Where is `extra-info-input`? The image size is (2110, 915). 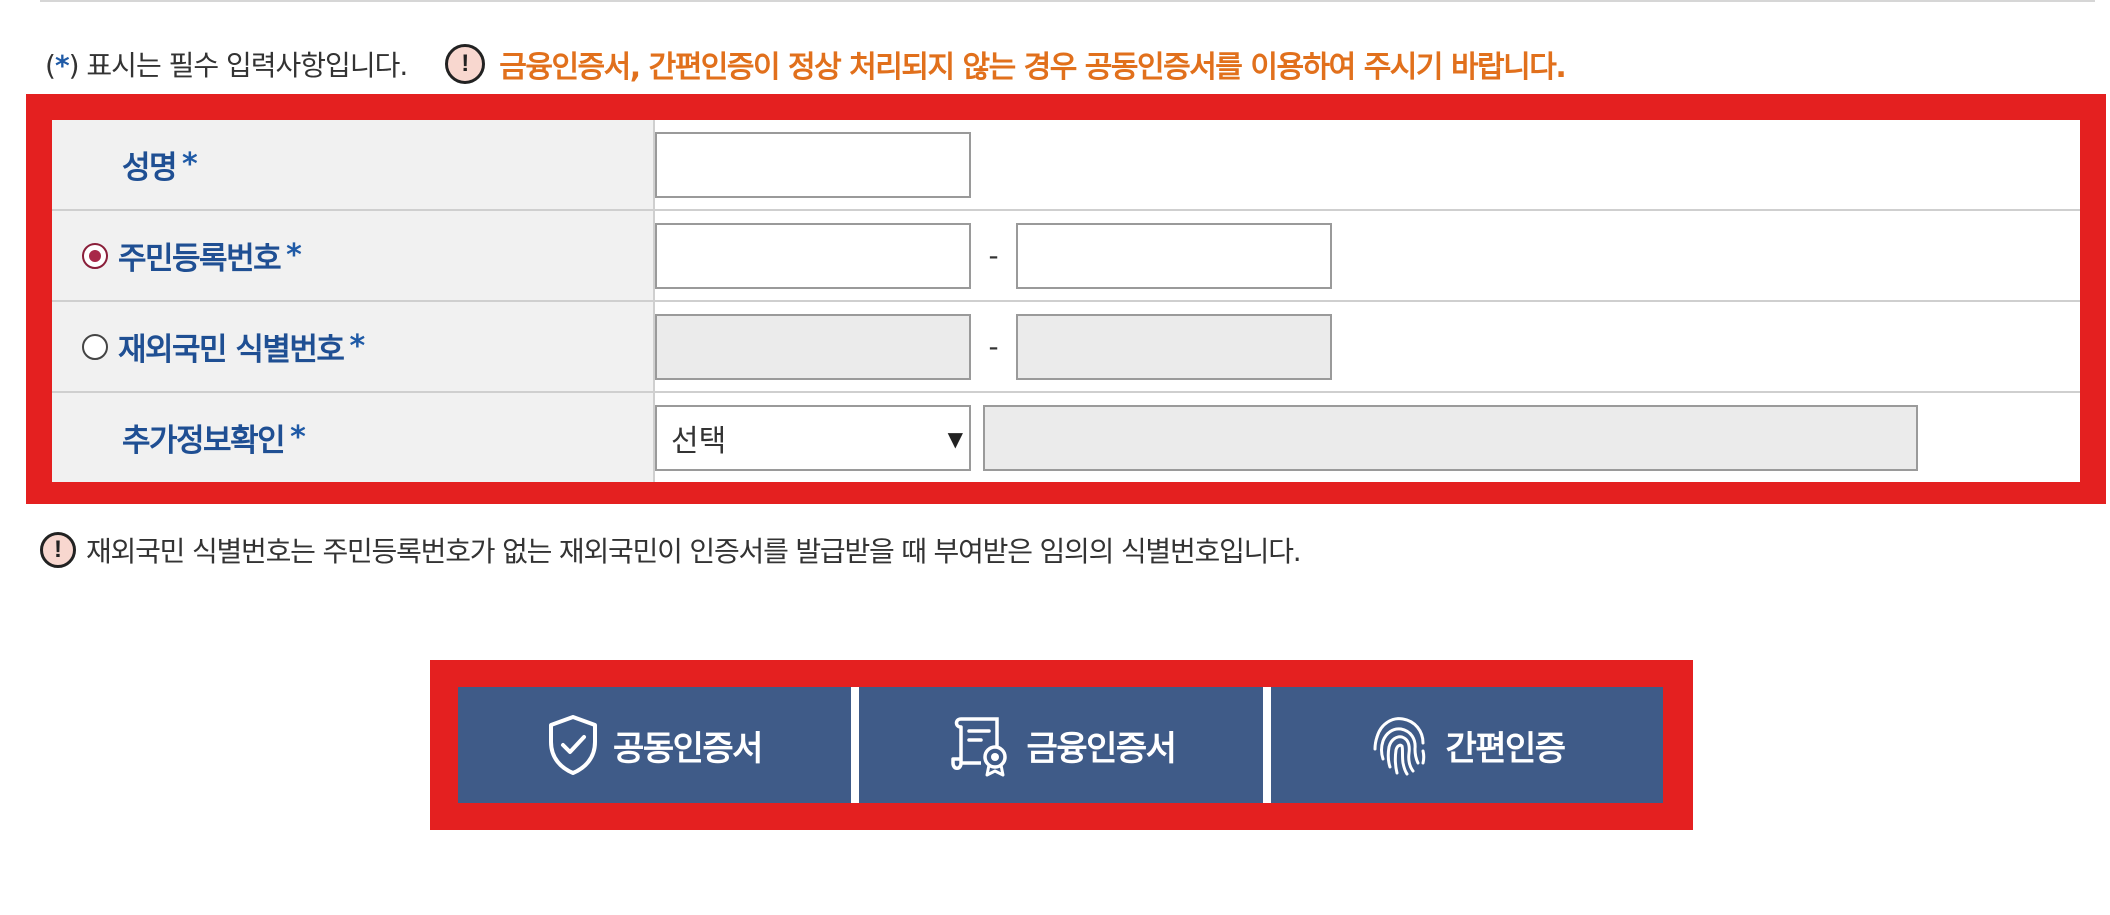 extra-info-input is located at coordinates (1450, 437).